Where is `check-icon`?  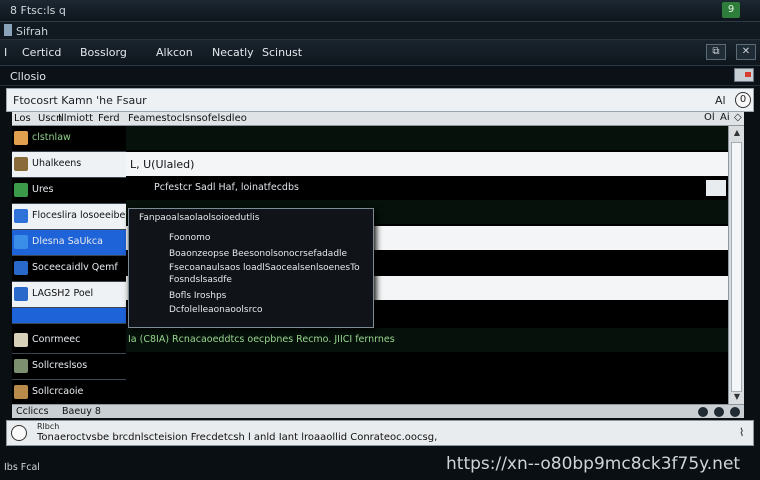 check-icon is located at coordinates (21, 340).